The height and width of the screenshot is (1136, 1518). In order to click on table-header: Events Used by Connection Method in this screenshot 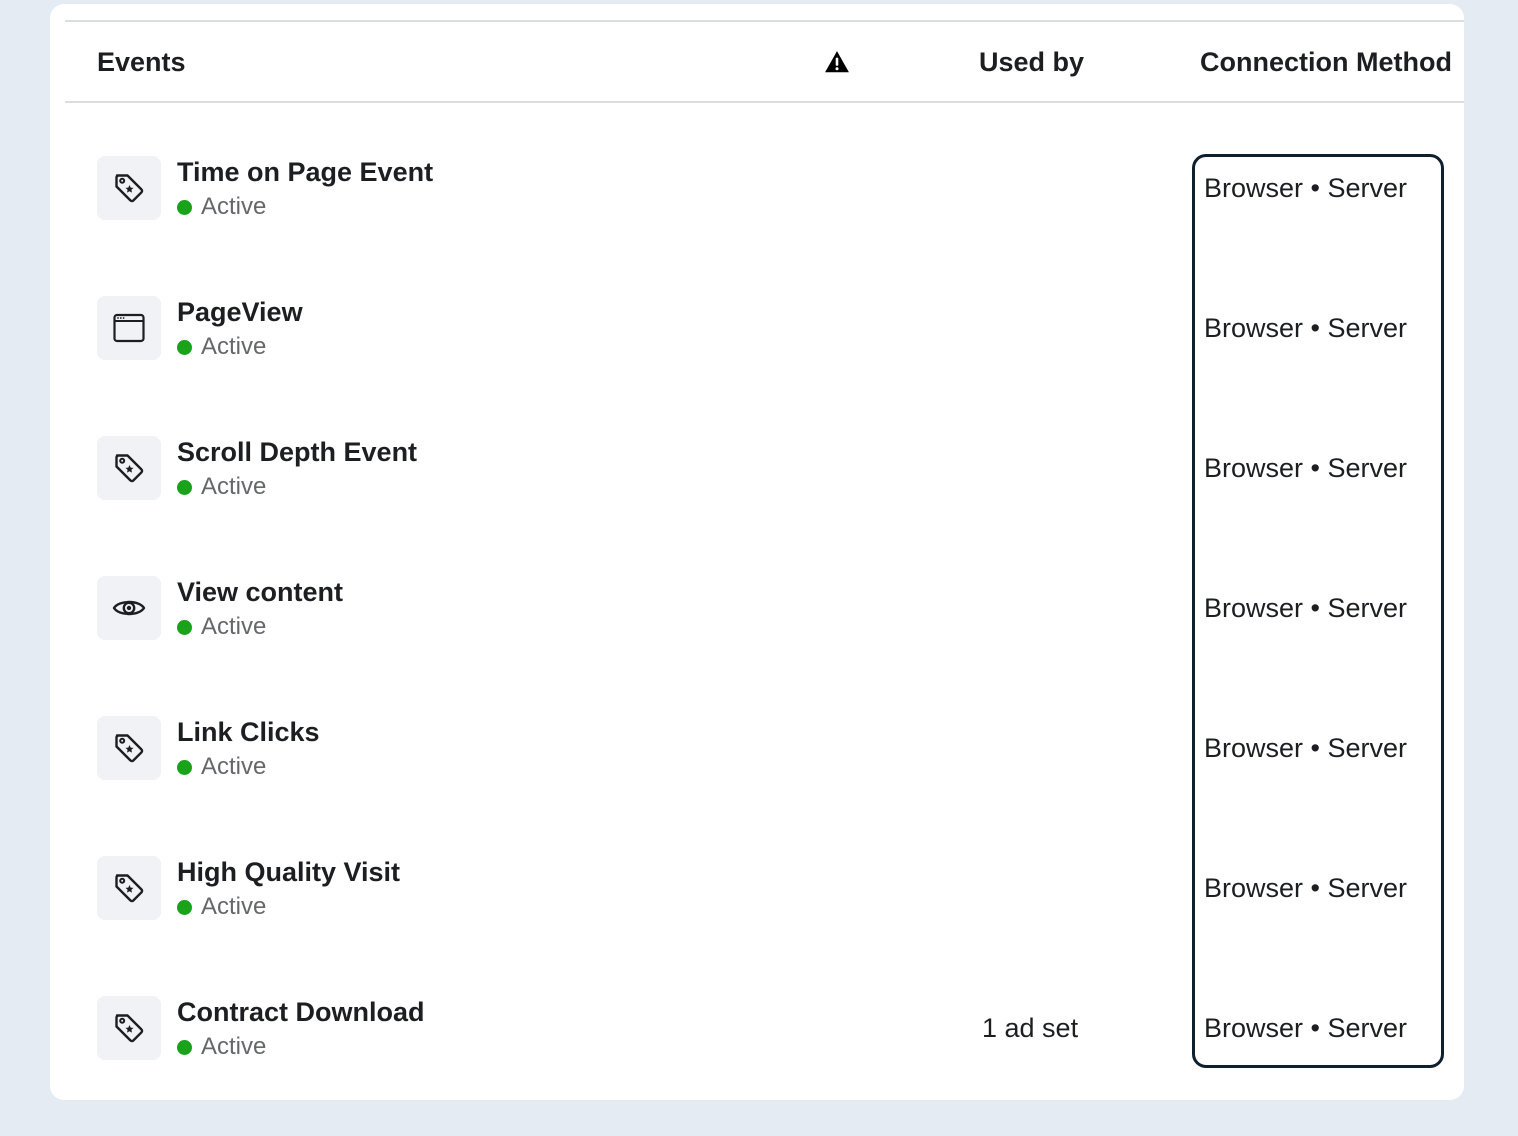, I will do `click(757, 52)`.